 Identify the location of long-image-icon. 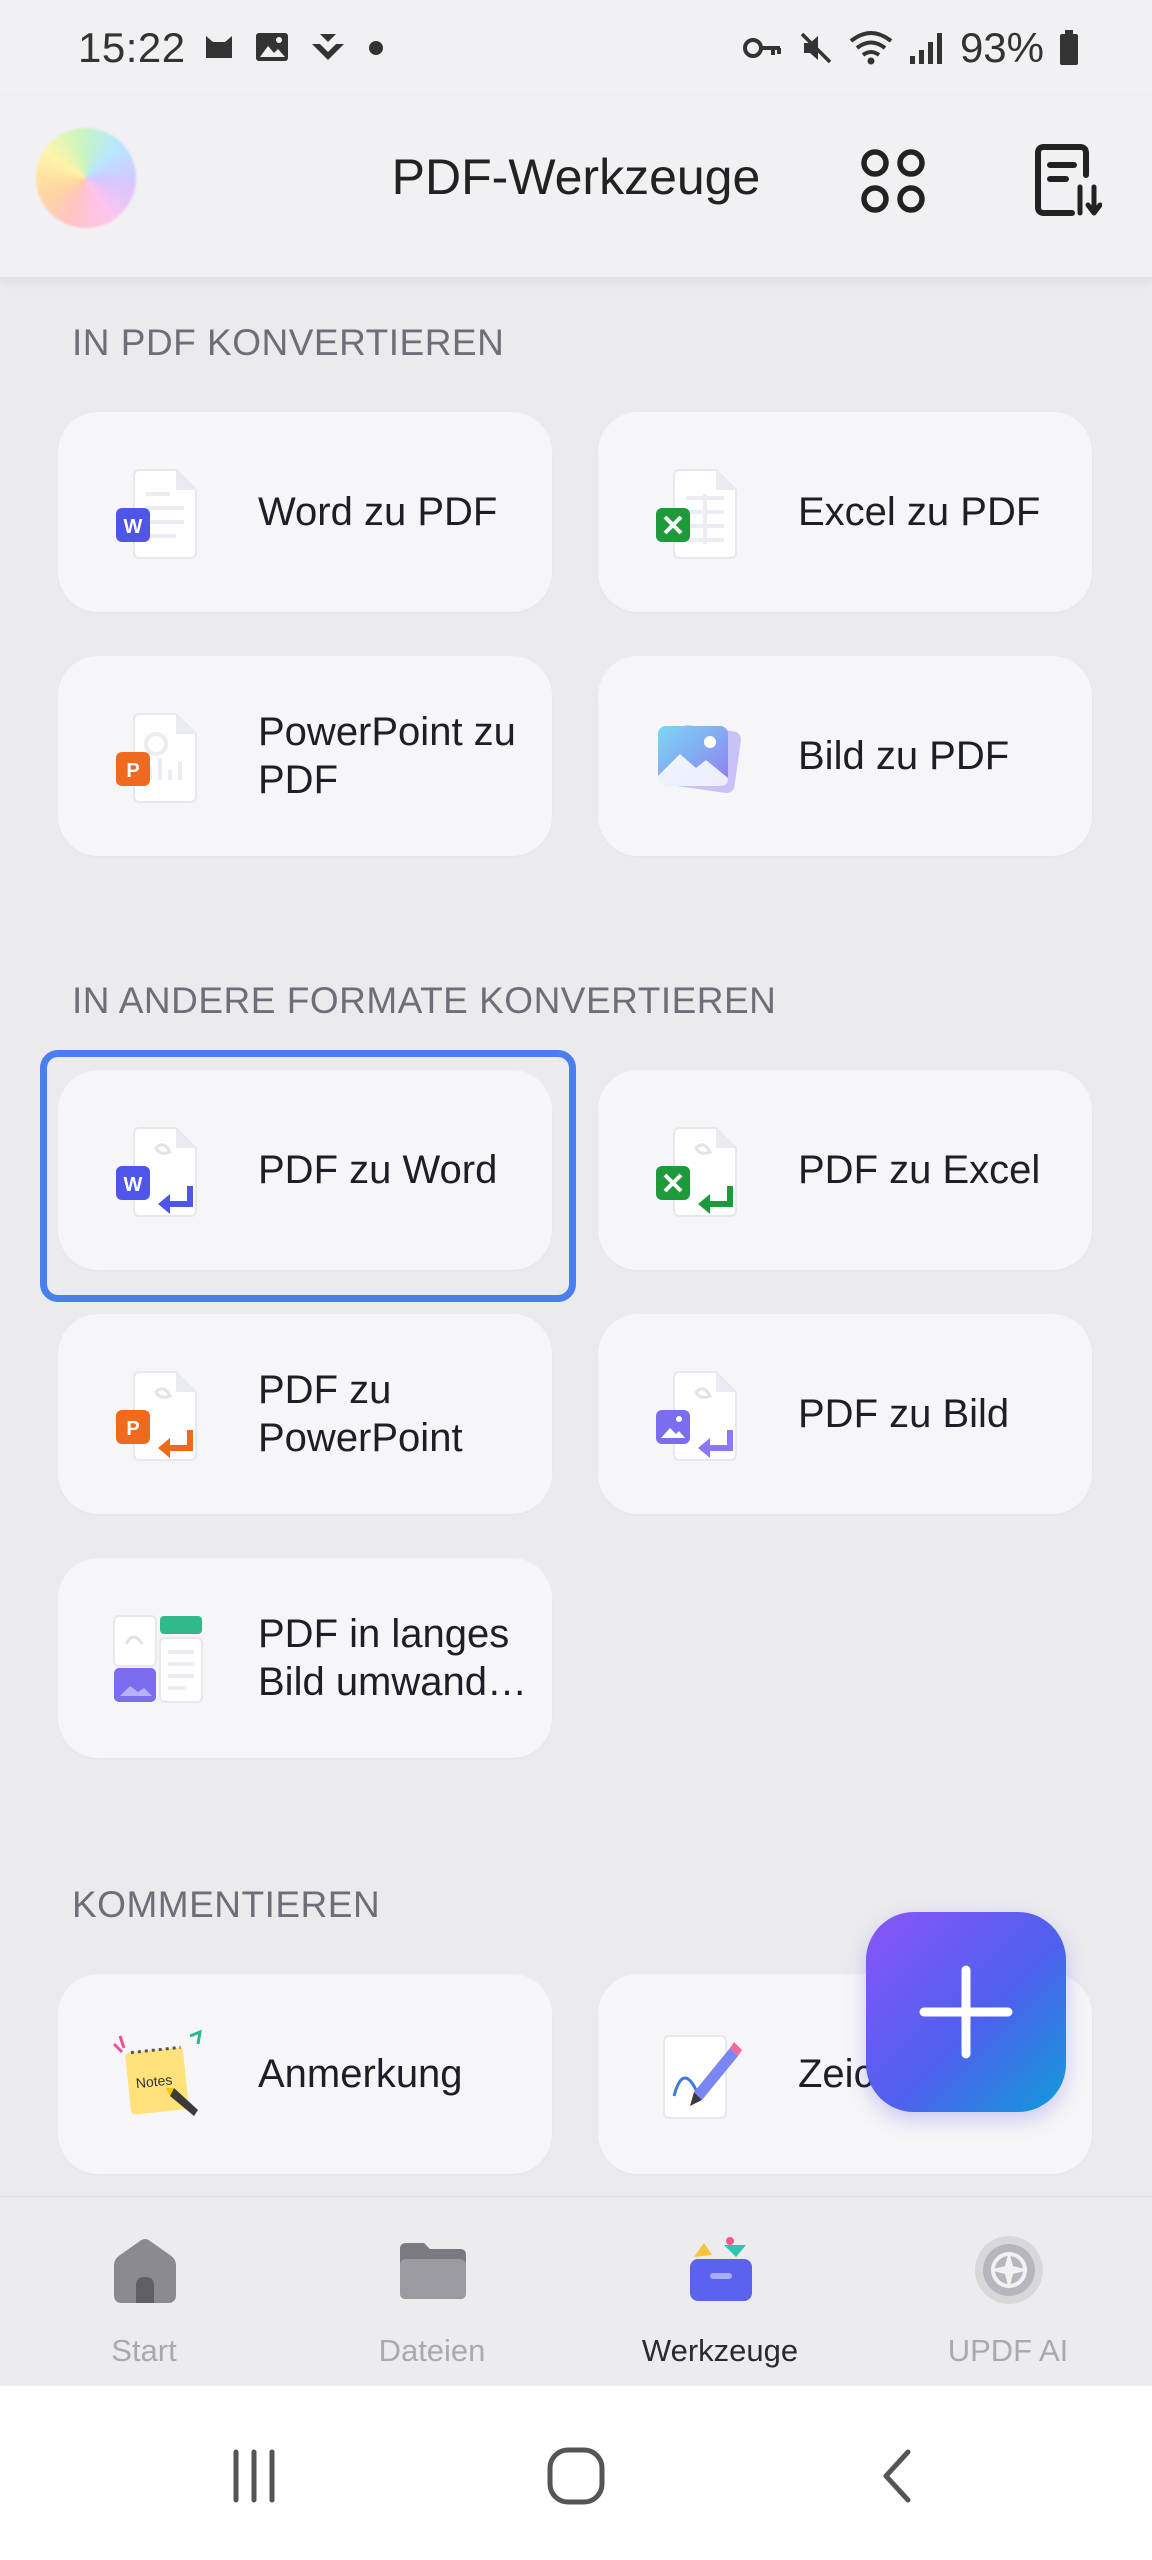
(158, 1659).